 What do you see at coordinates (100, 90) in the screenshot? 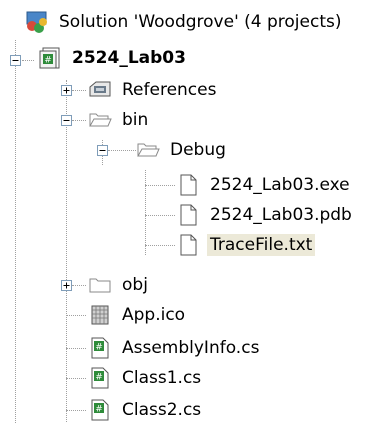
I see `references-icon` at bounding box center [100, 90].